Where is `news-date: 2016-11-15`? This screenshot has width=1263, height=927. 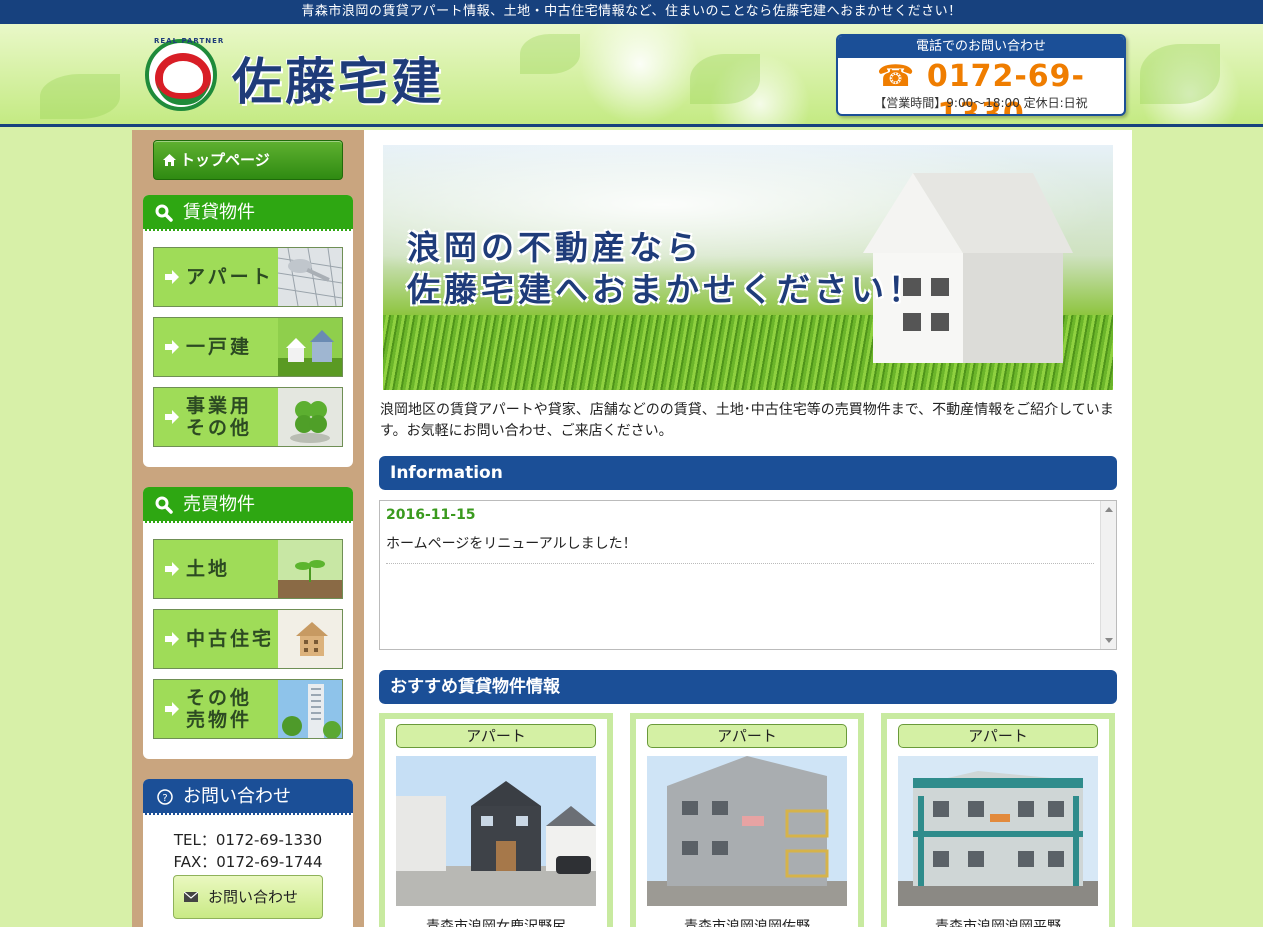 news-date: 2016-11-15 is located at coordinates (431, 515).